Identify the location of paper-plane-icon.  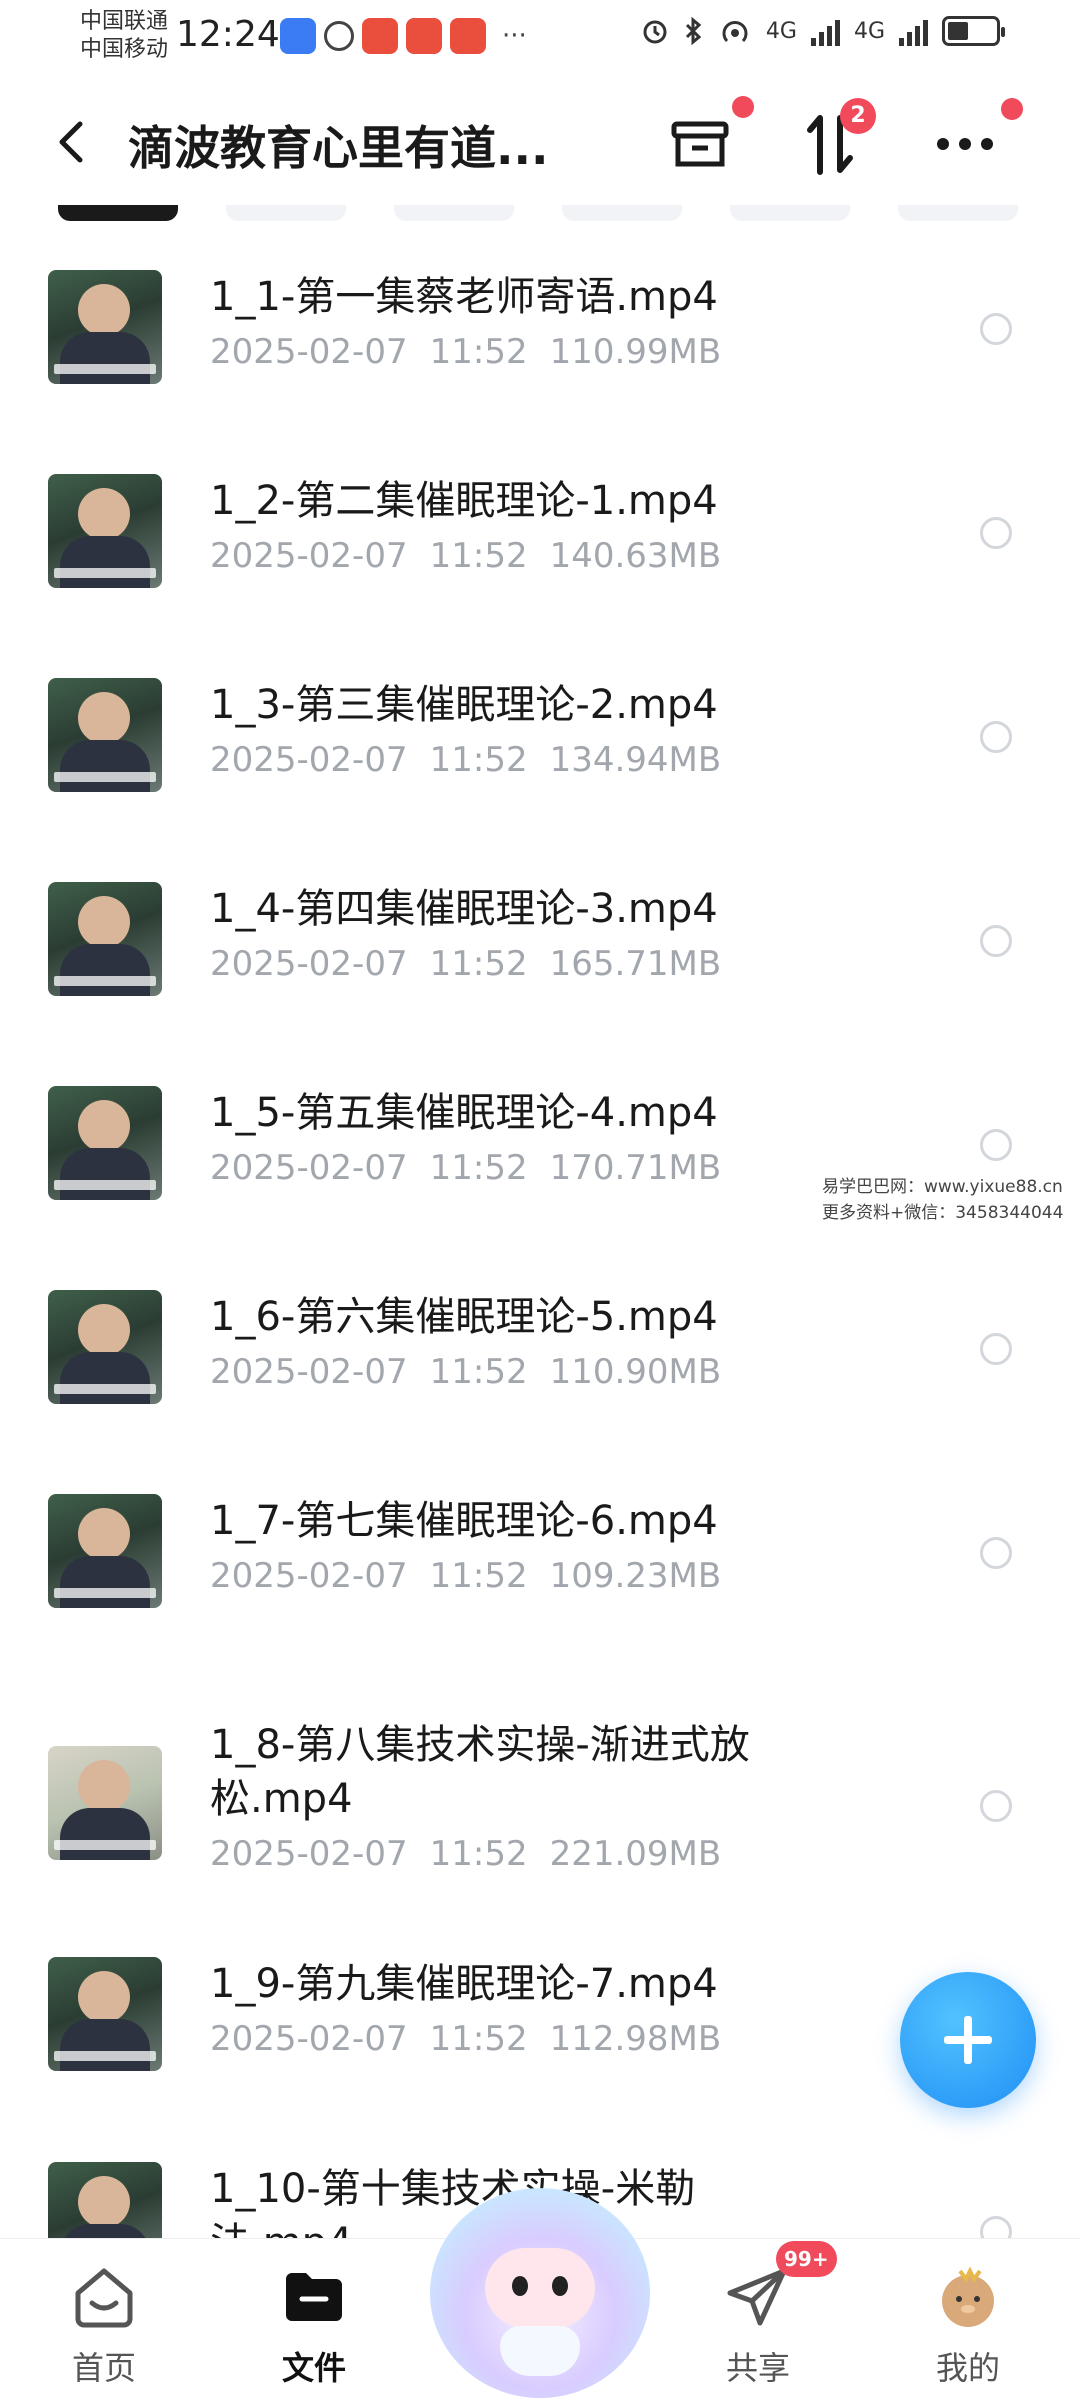
(757, 2297).